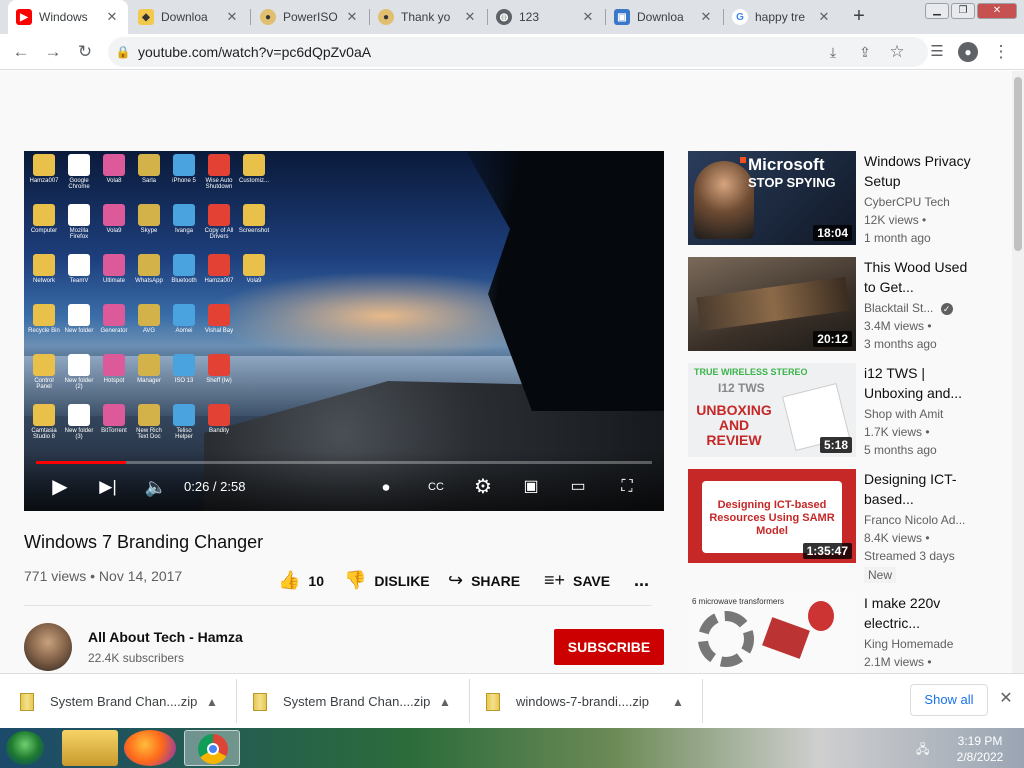 This screenshot has height=768, width=1024. Describe the element at coordinates (301, 580) in the screenshot. I see `like-button: 👍 10` at that location.